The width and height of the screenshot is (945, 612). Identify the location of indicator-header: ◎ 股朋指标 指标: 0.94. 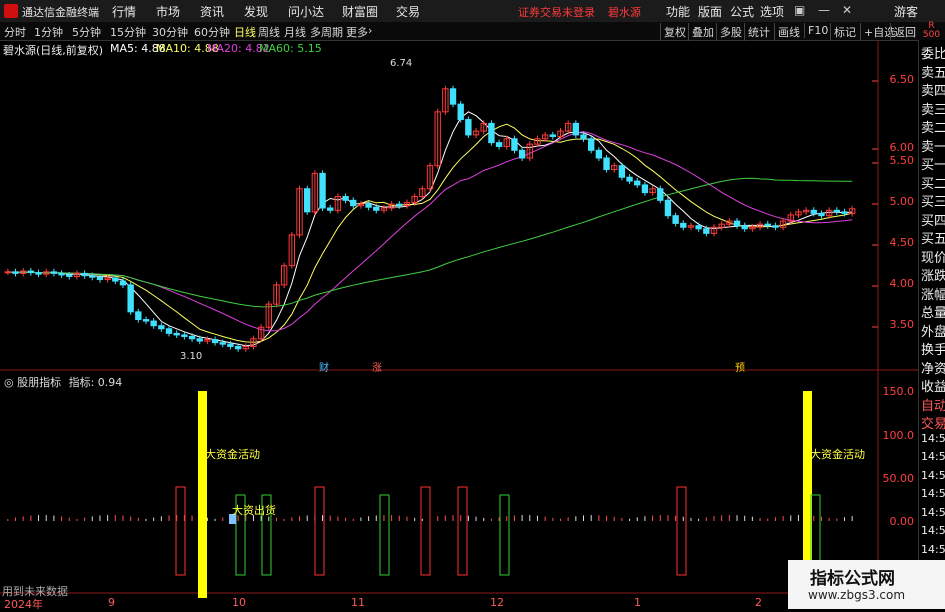
(63, 382).